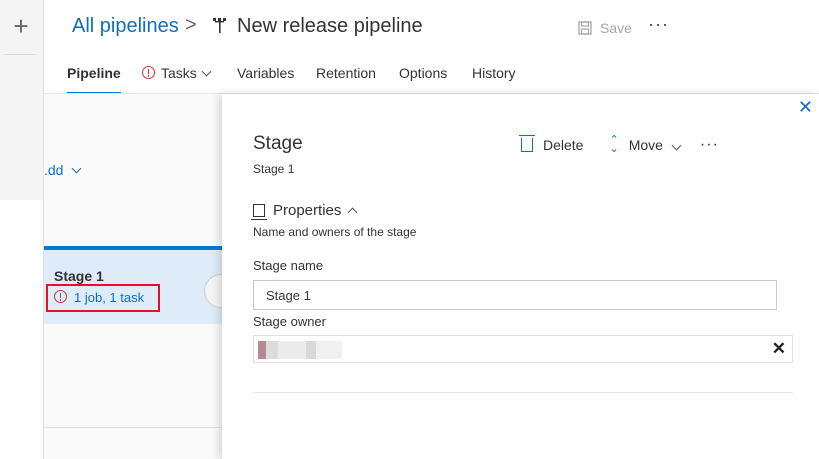  What do you see at coordinates (346, 73) in the screenshot?
I see `tab-label: Retention` at bounding box center [346, 73].